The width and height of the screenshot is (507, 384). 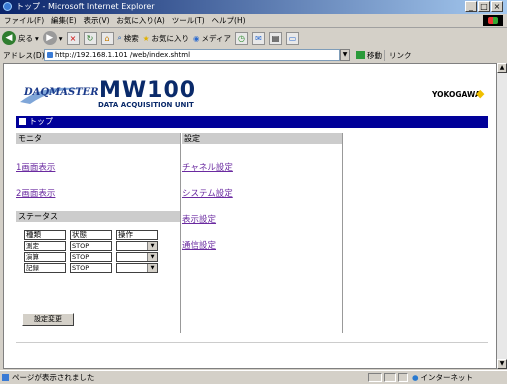 What do you see at coordinates (253, 377) in the screenshot?
I see `status-bar: ページが表示されました インターネット` at bounding box center [253, 377].